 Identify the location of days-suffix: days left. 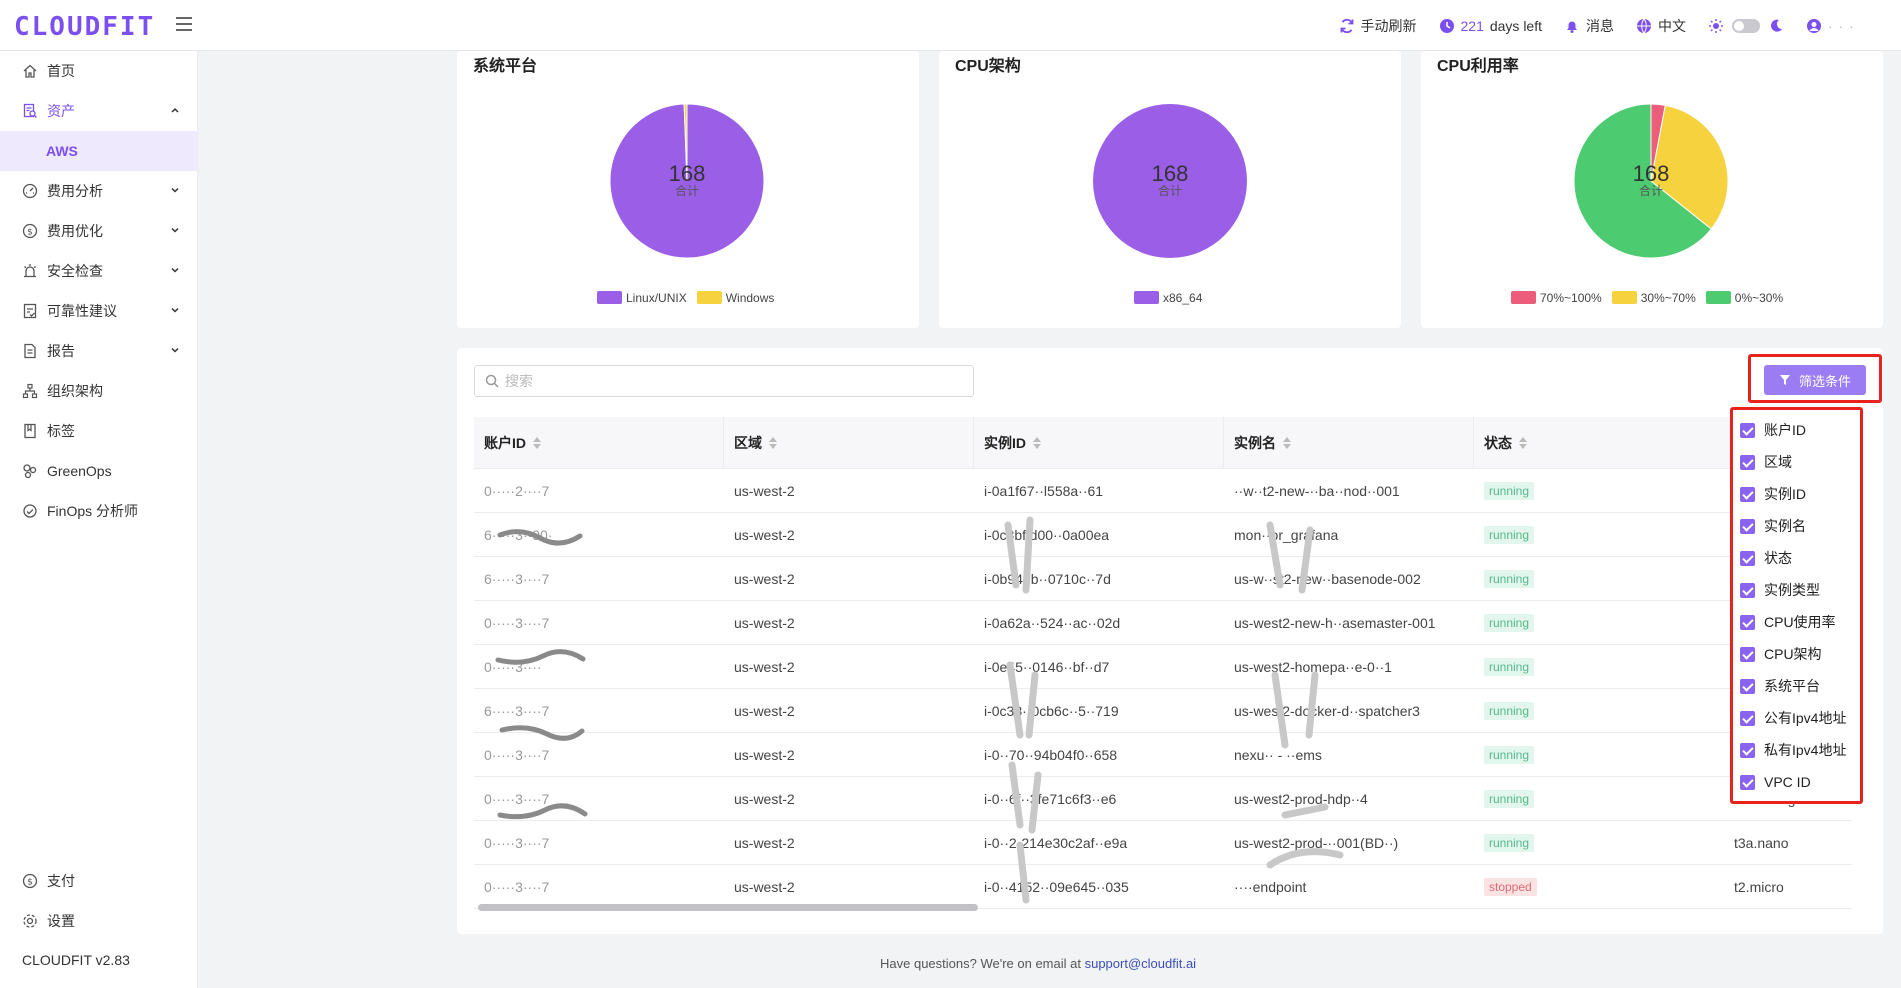
(1515, 25).